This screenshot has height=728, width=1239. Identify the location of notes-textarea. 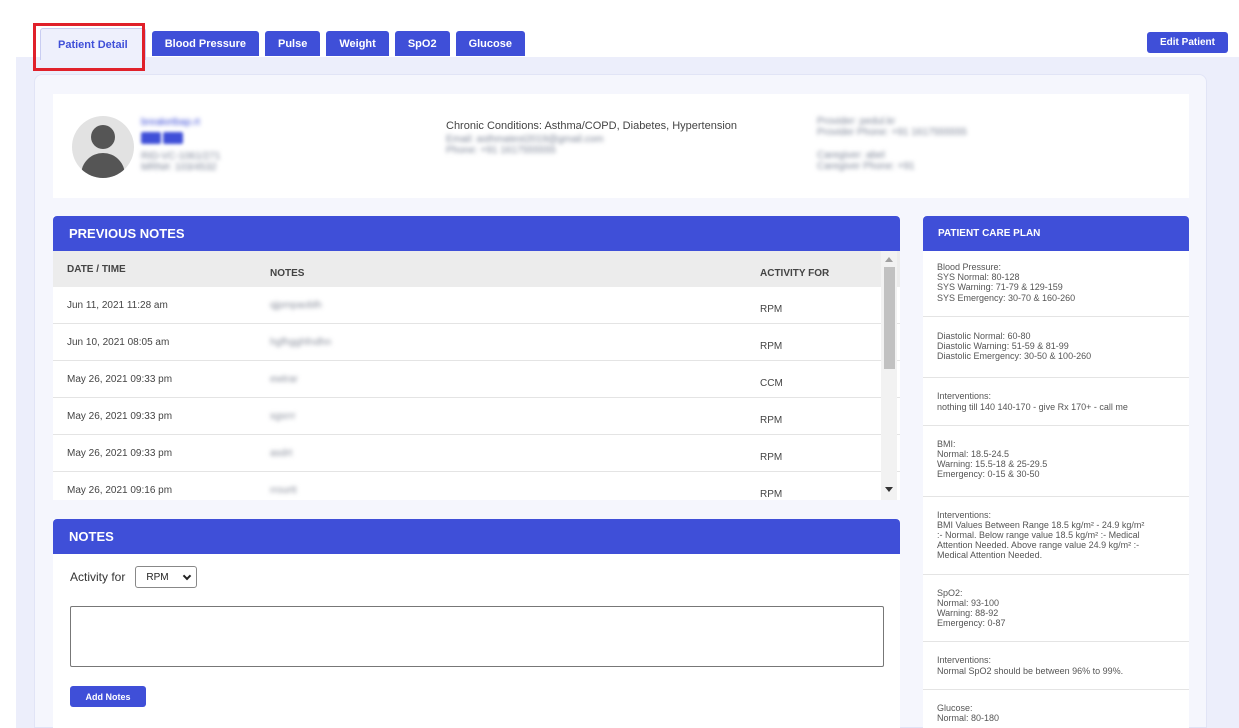
(477, 636).